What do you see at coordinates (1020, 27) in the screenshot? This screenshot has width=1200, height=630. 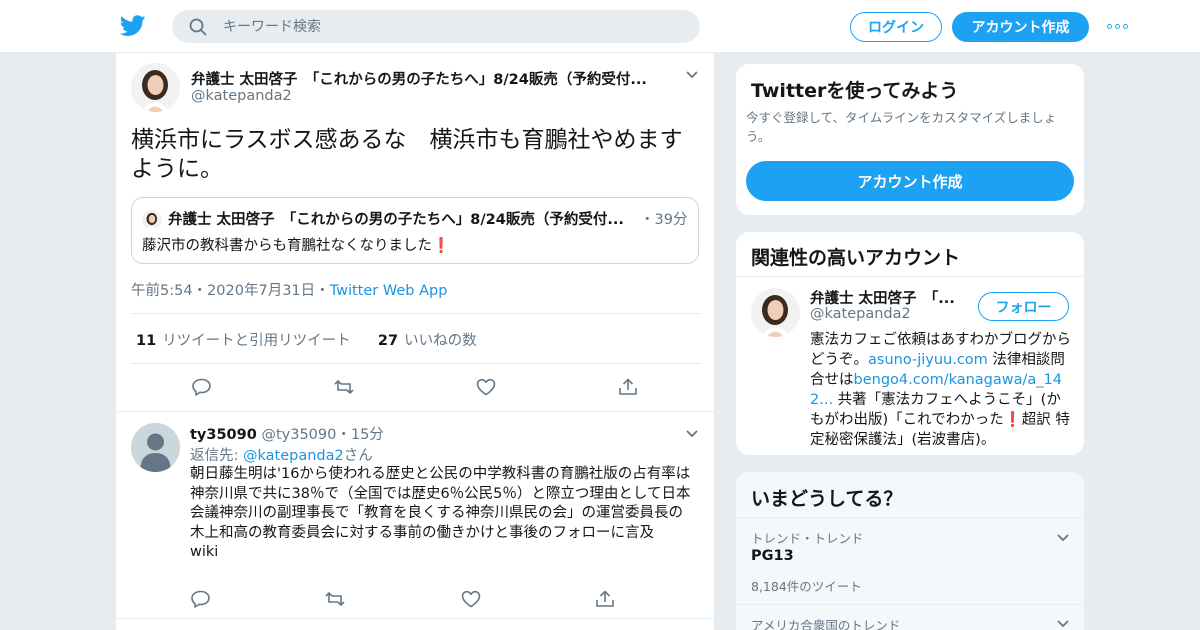 I see `signup-button: アカウント作成` at bounding box center [1020, 27].